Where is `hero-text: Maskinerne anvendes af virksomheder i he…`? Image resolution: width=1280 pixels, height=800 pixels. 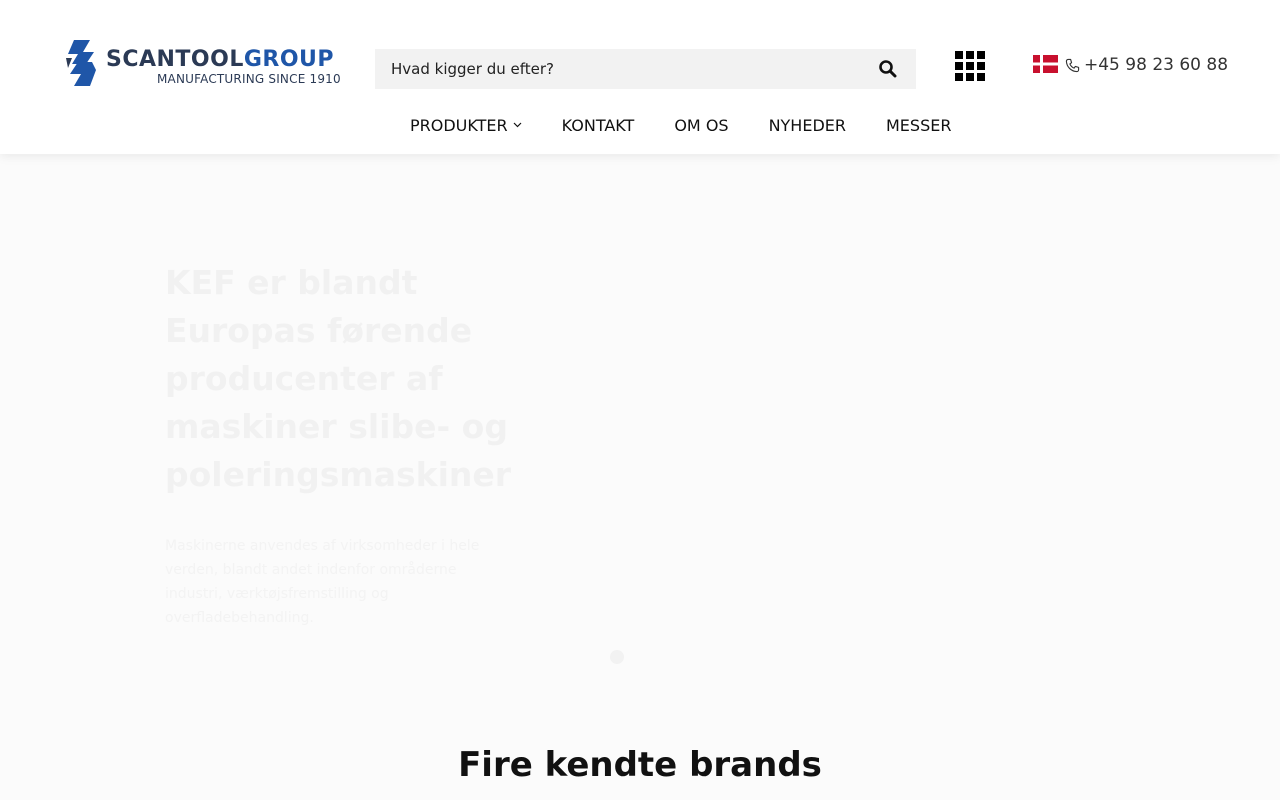
hero-text: Maskinerne anvendes af virksomheder i he… is located at coordinates (322, 582).